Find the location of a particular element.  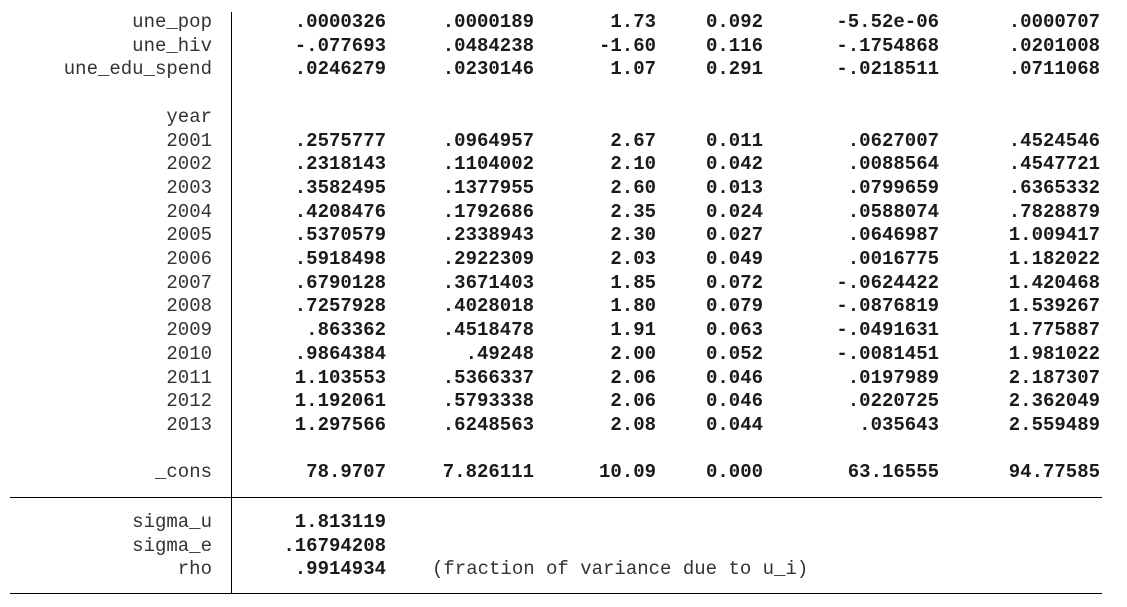

cell-value: 1.775887 is located at coordinates (1054, 330).